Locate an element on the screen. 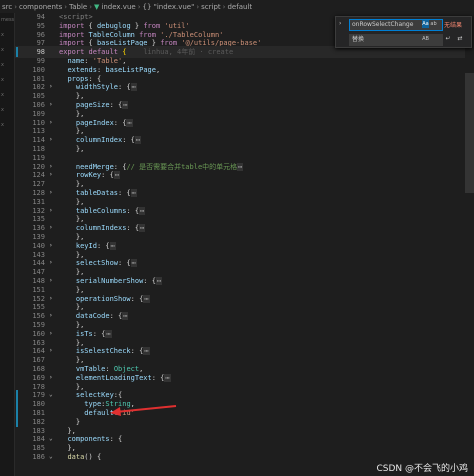 This screenshot has height=476, width=474. scrollbar-thumb is located at coordinates (469, 133).